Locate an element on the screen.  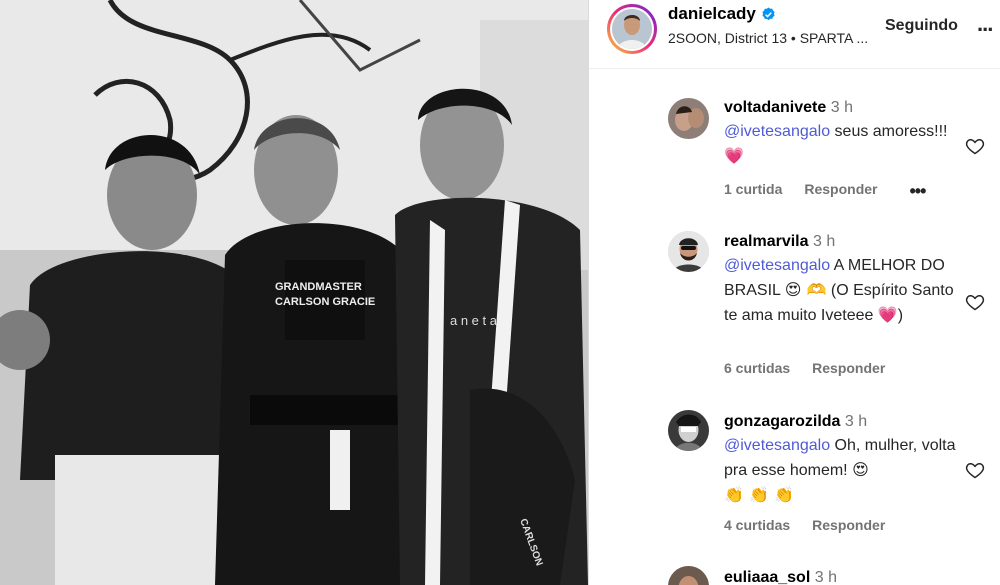
comment-username: euliaaa_sol is located at coordinates (767, 577).